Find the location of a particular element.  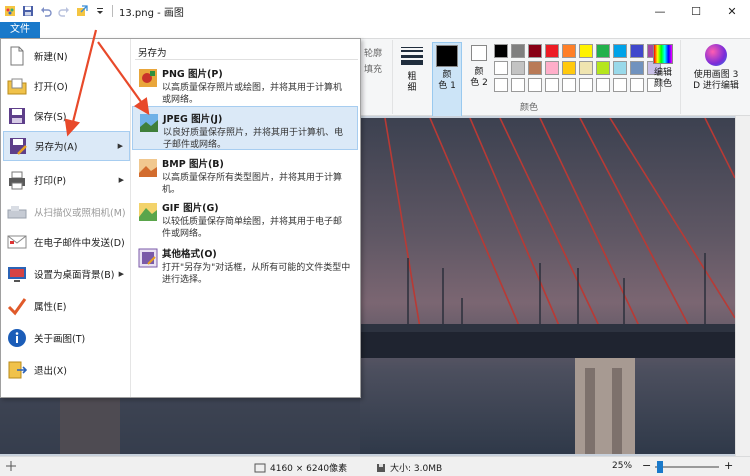

dimensions-icon is located at coordinates (260, 467).